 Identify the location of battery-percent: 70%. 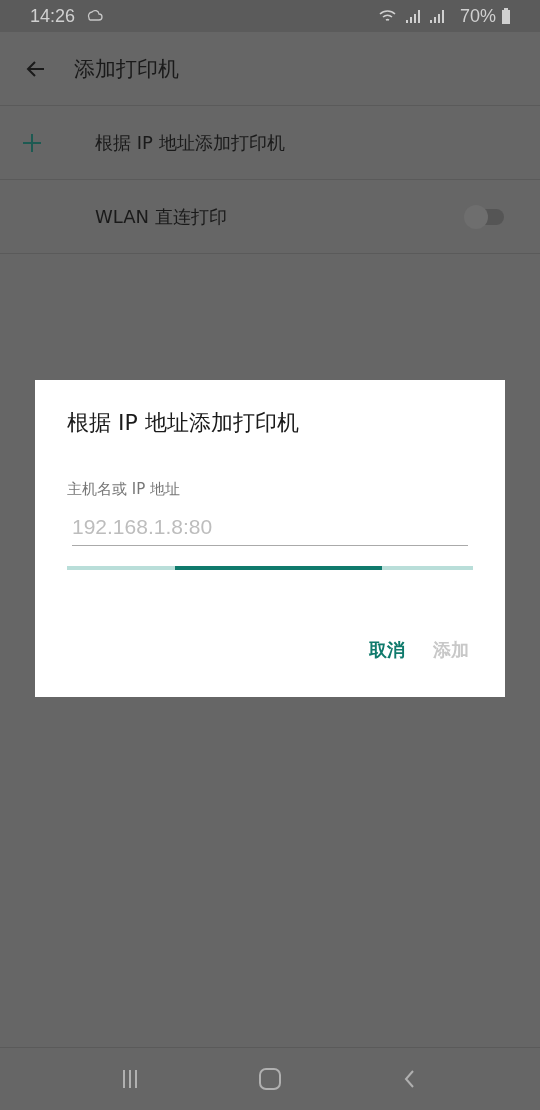
(477, 16).